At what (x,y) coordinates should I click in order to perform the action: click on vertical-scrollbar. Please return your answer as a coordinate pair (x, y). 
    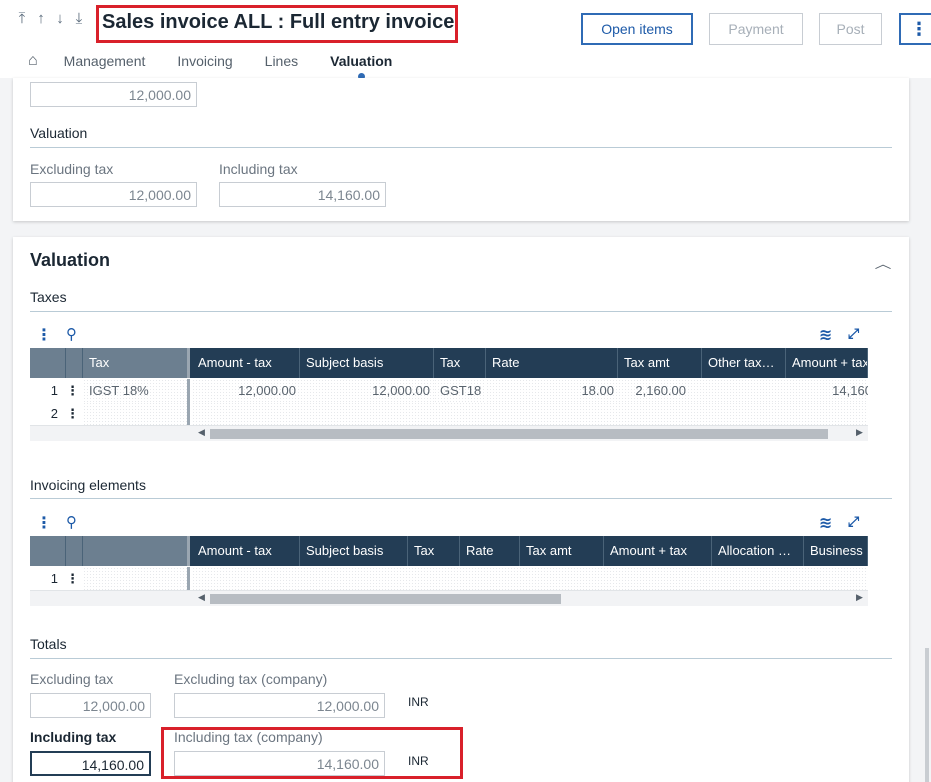
    Looking at the image, I should click on (927, 715).